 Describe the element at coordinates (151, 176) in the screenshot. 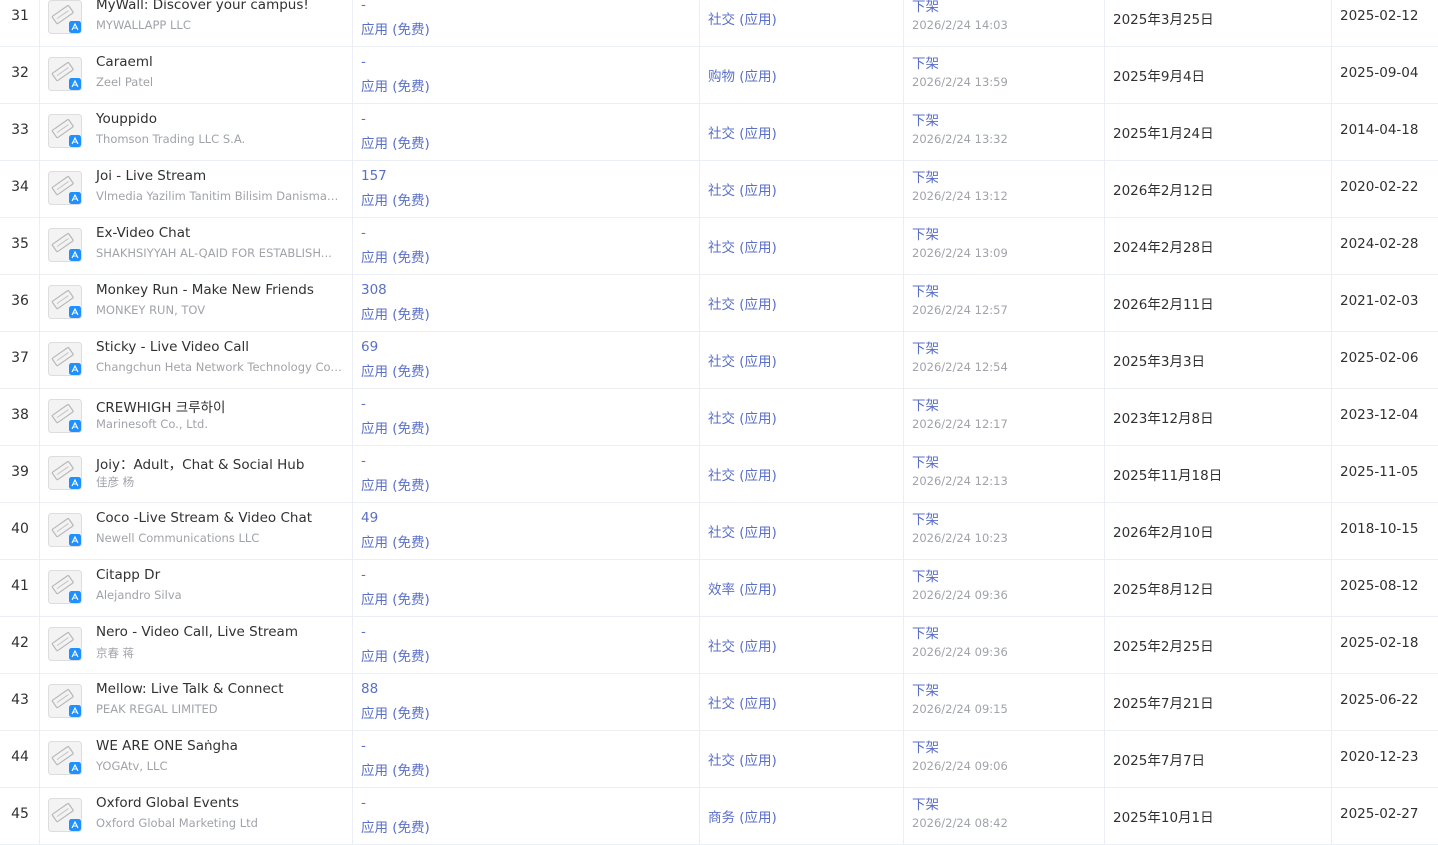

I see `app-name: Joi - Live Stream` at that location.